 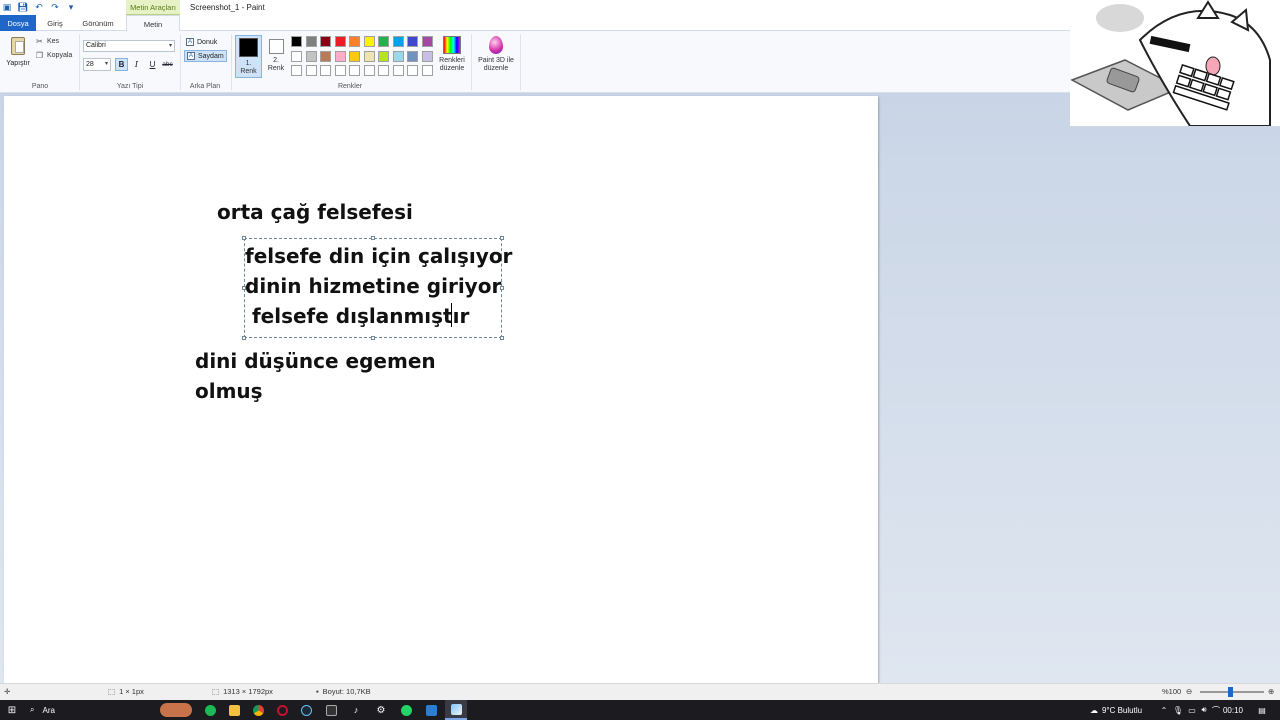 What do you see at coordinates (167, 64) in the screenshot?
I see `strikethrough-button: abc` at bounding box center [167, 64].